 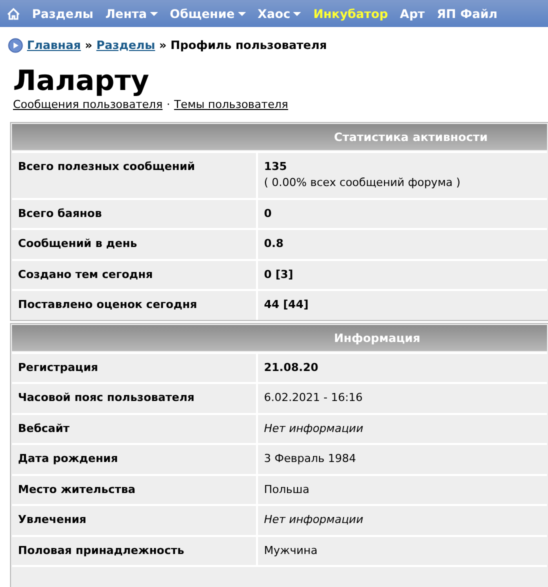 What do you see at coordinates (135, 551) in the screenshot?
I see `row-label: Половая принадлежность` at bounding box center [135, 551].